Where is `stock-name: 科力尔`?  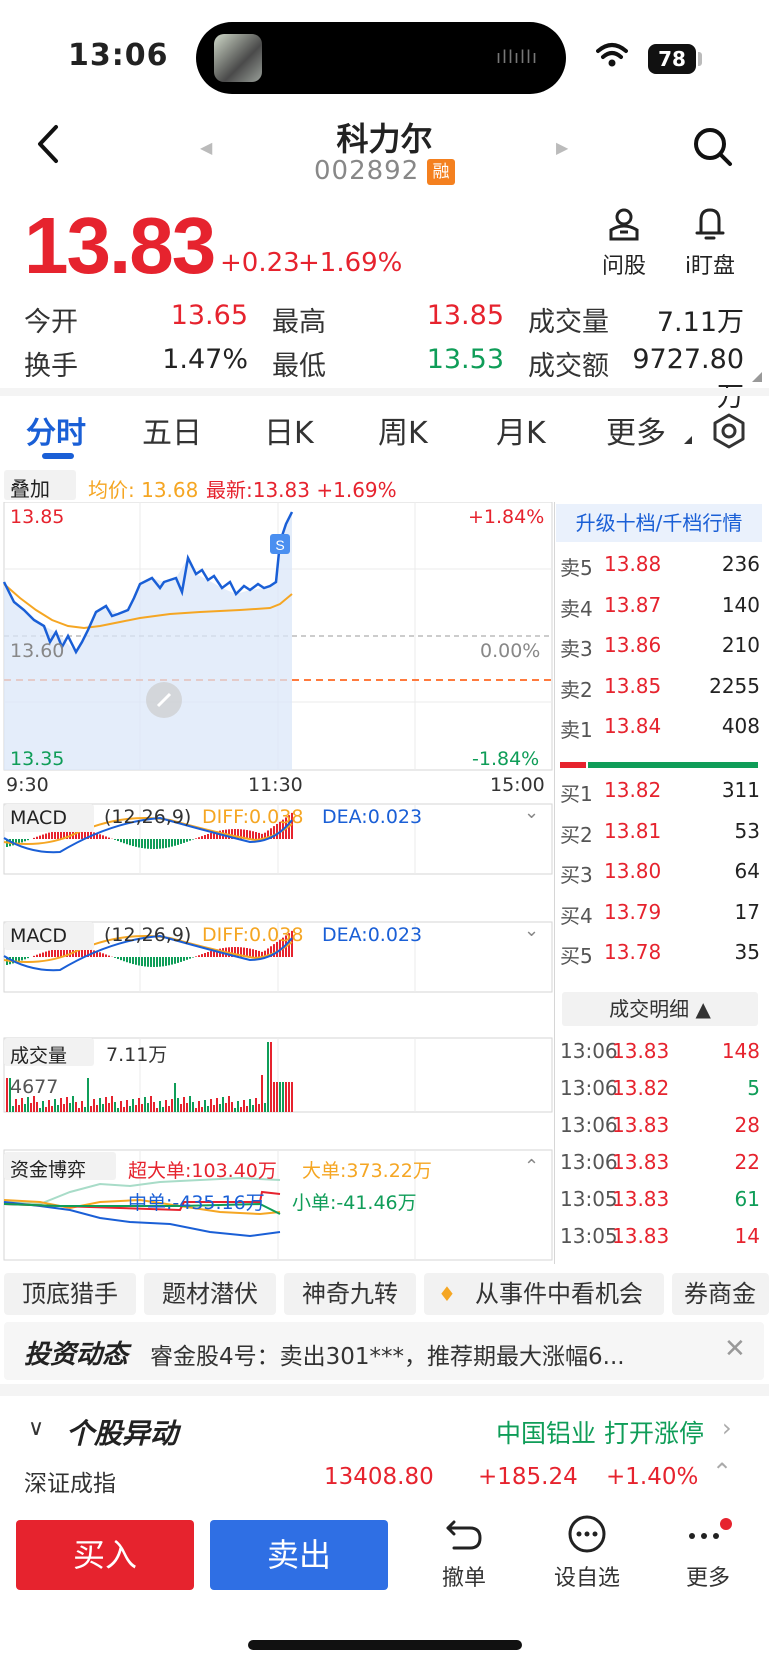 stock-name: 科力尔 is located at coordinates (384, 139).